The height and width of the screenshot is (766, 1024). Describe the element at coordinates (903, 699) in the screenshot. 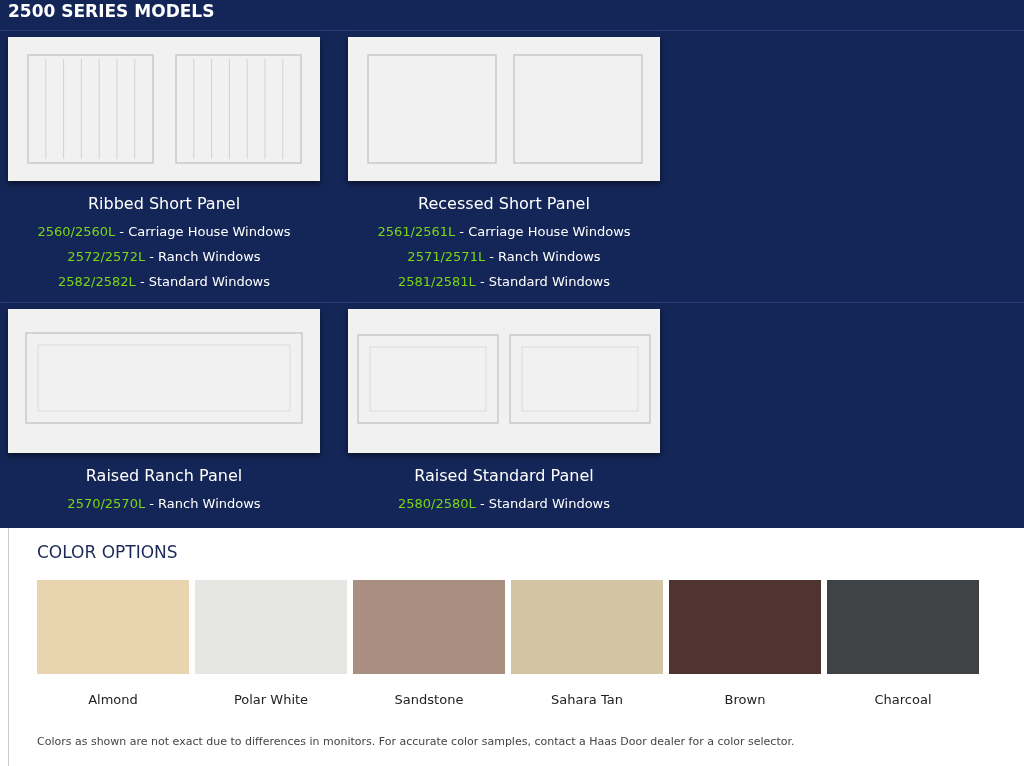

I see `color-name: Charcoal` at that location.